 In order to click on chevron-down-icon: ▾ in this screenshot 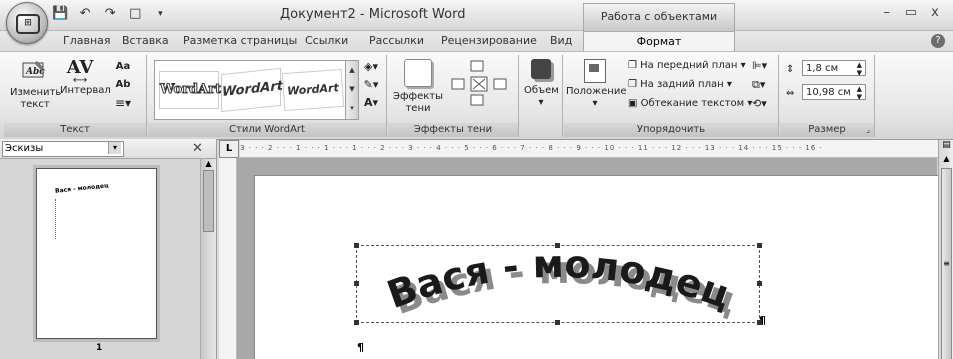, I will do `click(114, 148)`.